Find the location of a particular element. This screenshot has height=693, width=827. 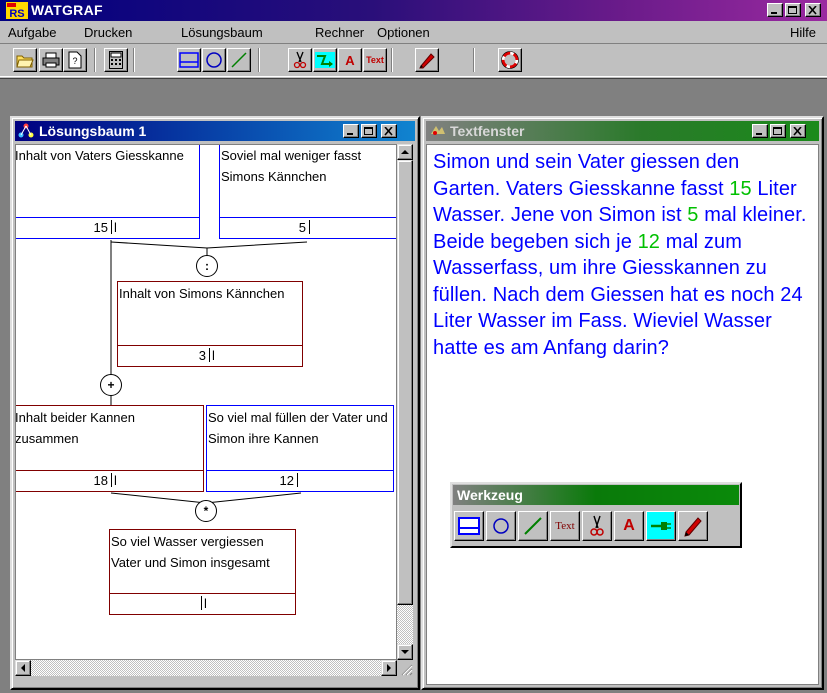

tree-box-vater-kanne: Inhalt von Vaters Giesskanne 15 l is located at coordinates (107, 192).